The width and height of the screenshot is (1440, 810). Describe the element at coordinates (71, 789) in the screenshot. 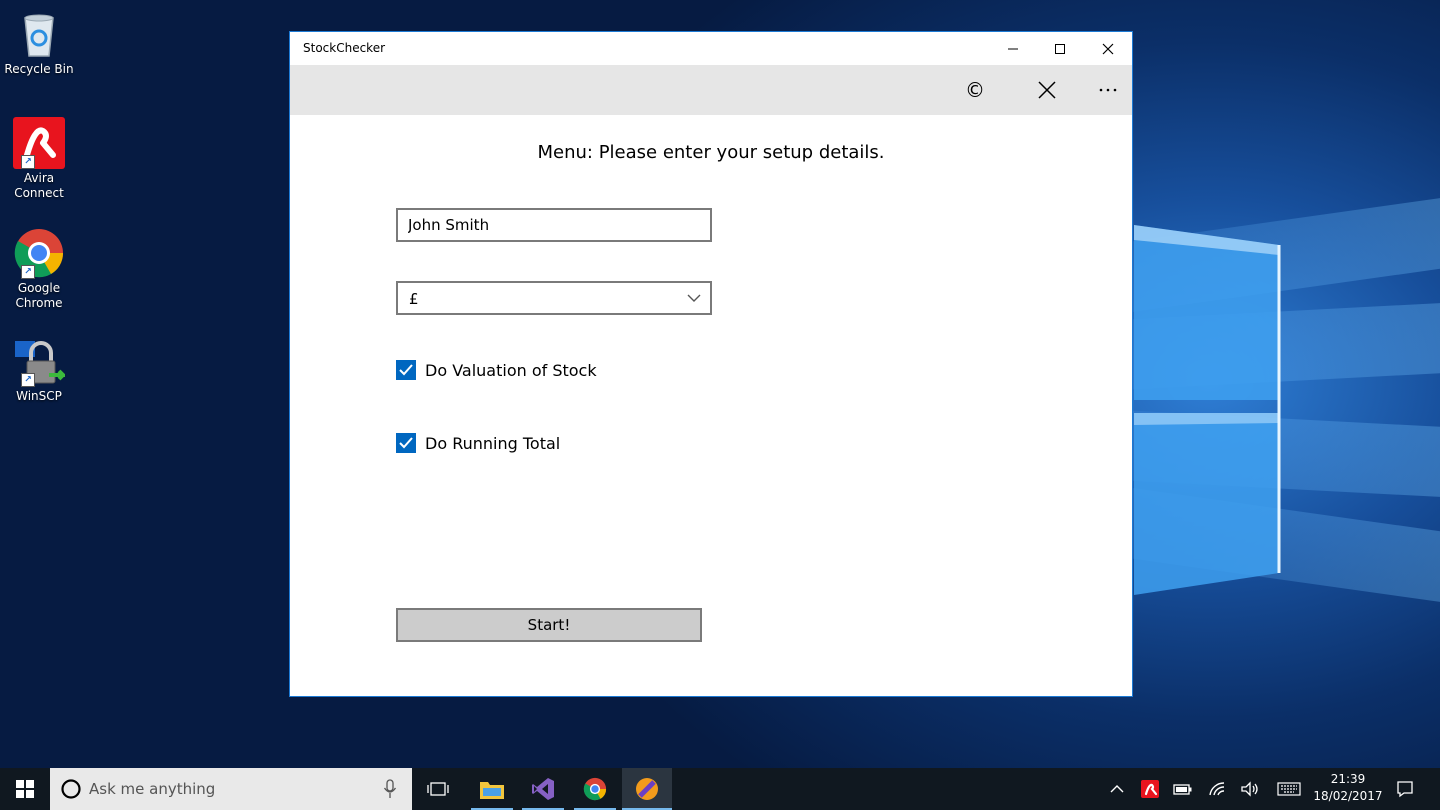

I see `cortana-circle-icon` at that location.